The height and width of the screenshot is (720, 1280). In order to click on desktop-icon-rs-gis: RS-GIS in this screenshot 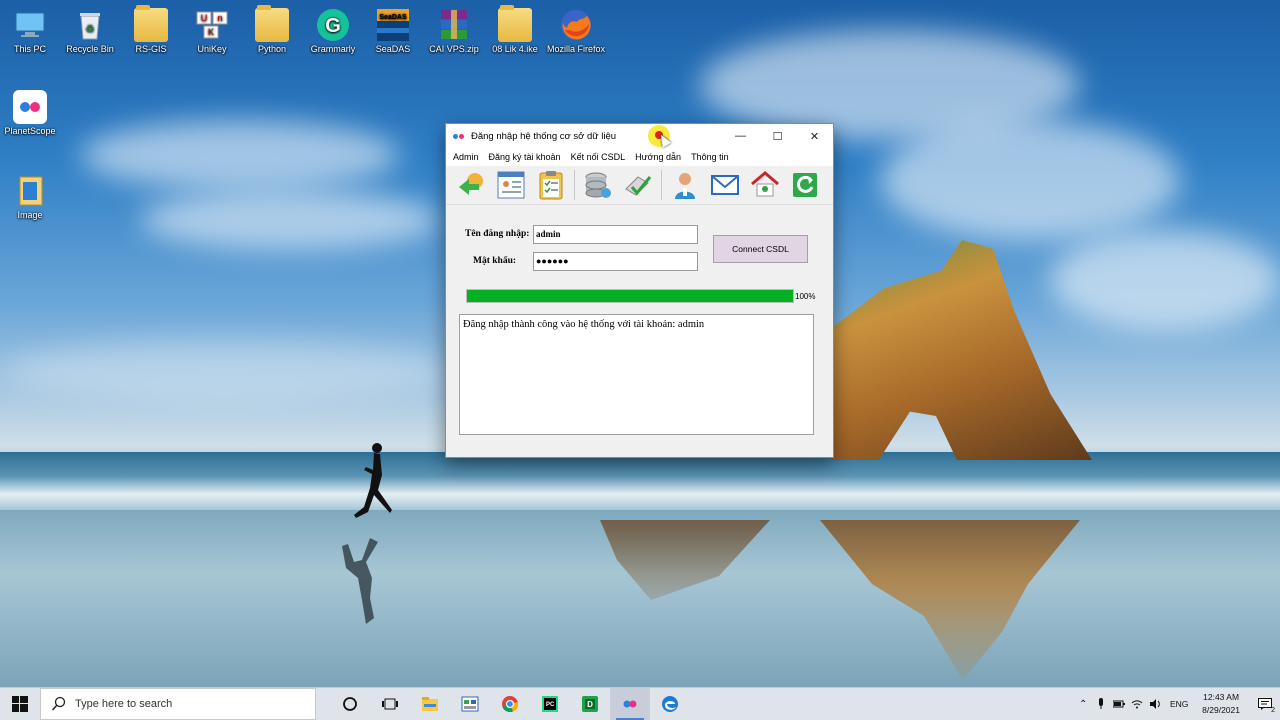, I will do `click(151, 30)`.